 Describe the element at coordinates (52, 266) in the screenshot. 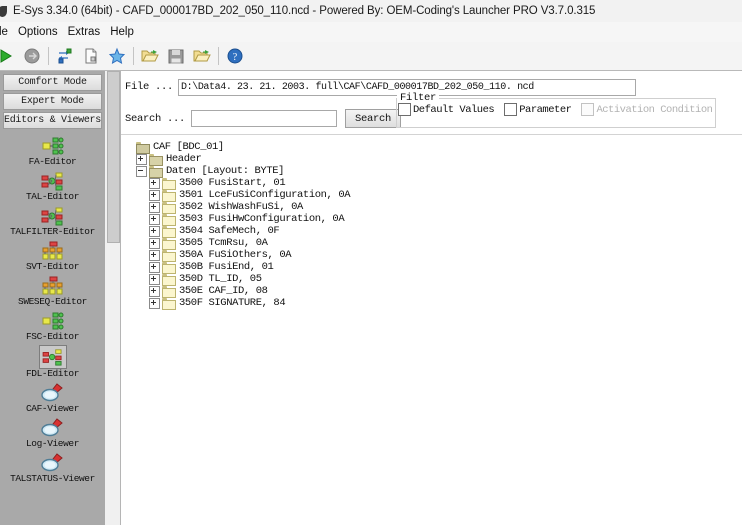

I see `sidebar-item-label: SVT-Editor` at that location.